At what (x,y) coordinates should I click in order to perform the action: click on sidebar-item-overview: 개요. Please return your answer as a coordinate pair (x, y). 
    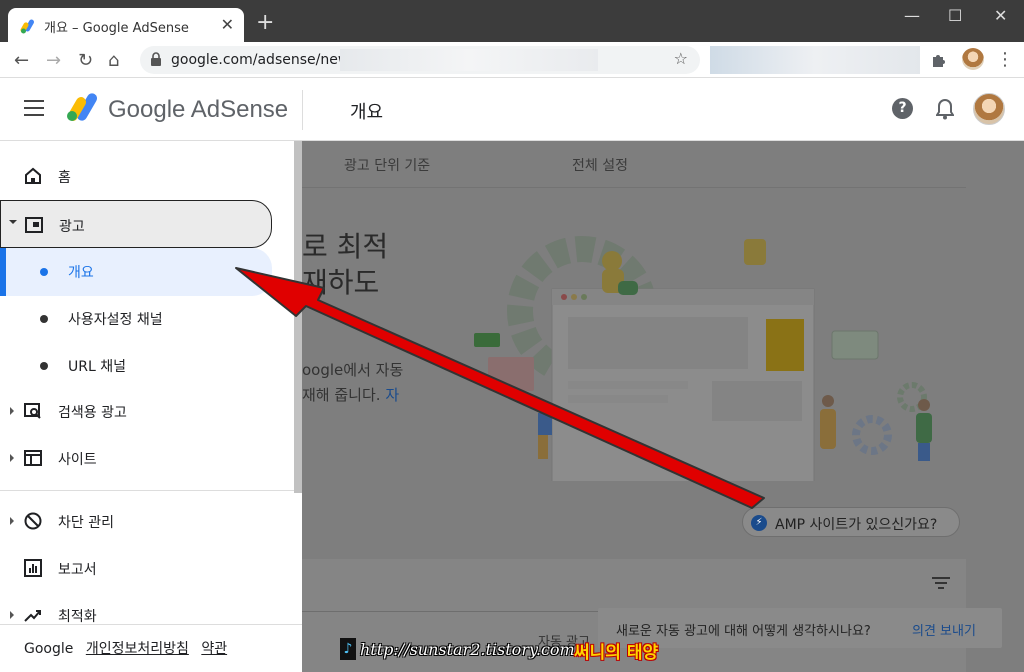
    Looking at the image, I should click on (136, 272).